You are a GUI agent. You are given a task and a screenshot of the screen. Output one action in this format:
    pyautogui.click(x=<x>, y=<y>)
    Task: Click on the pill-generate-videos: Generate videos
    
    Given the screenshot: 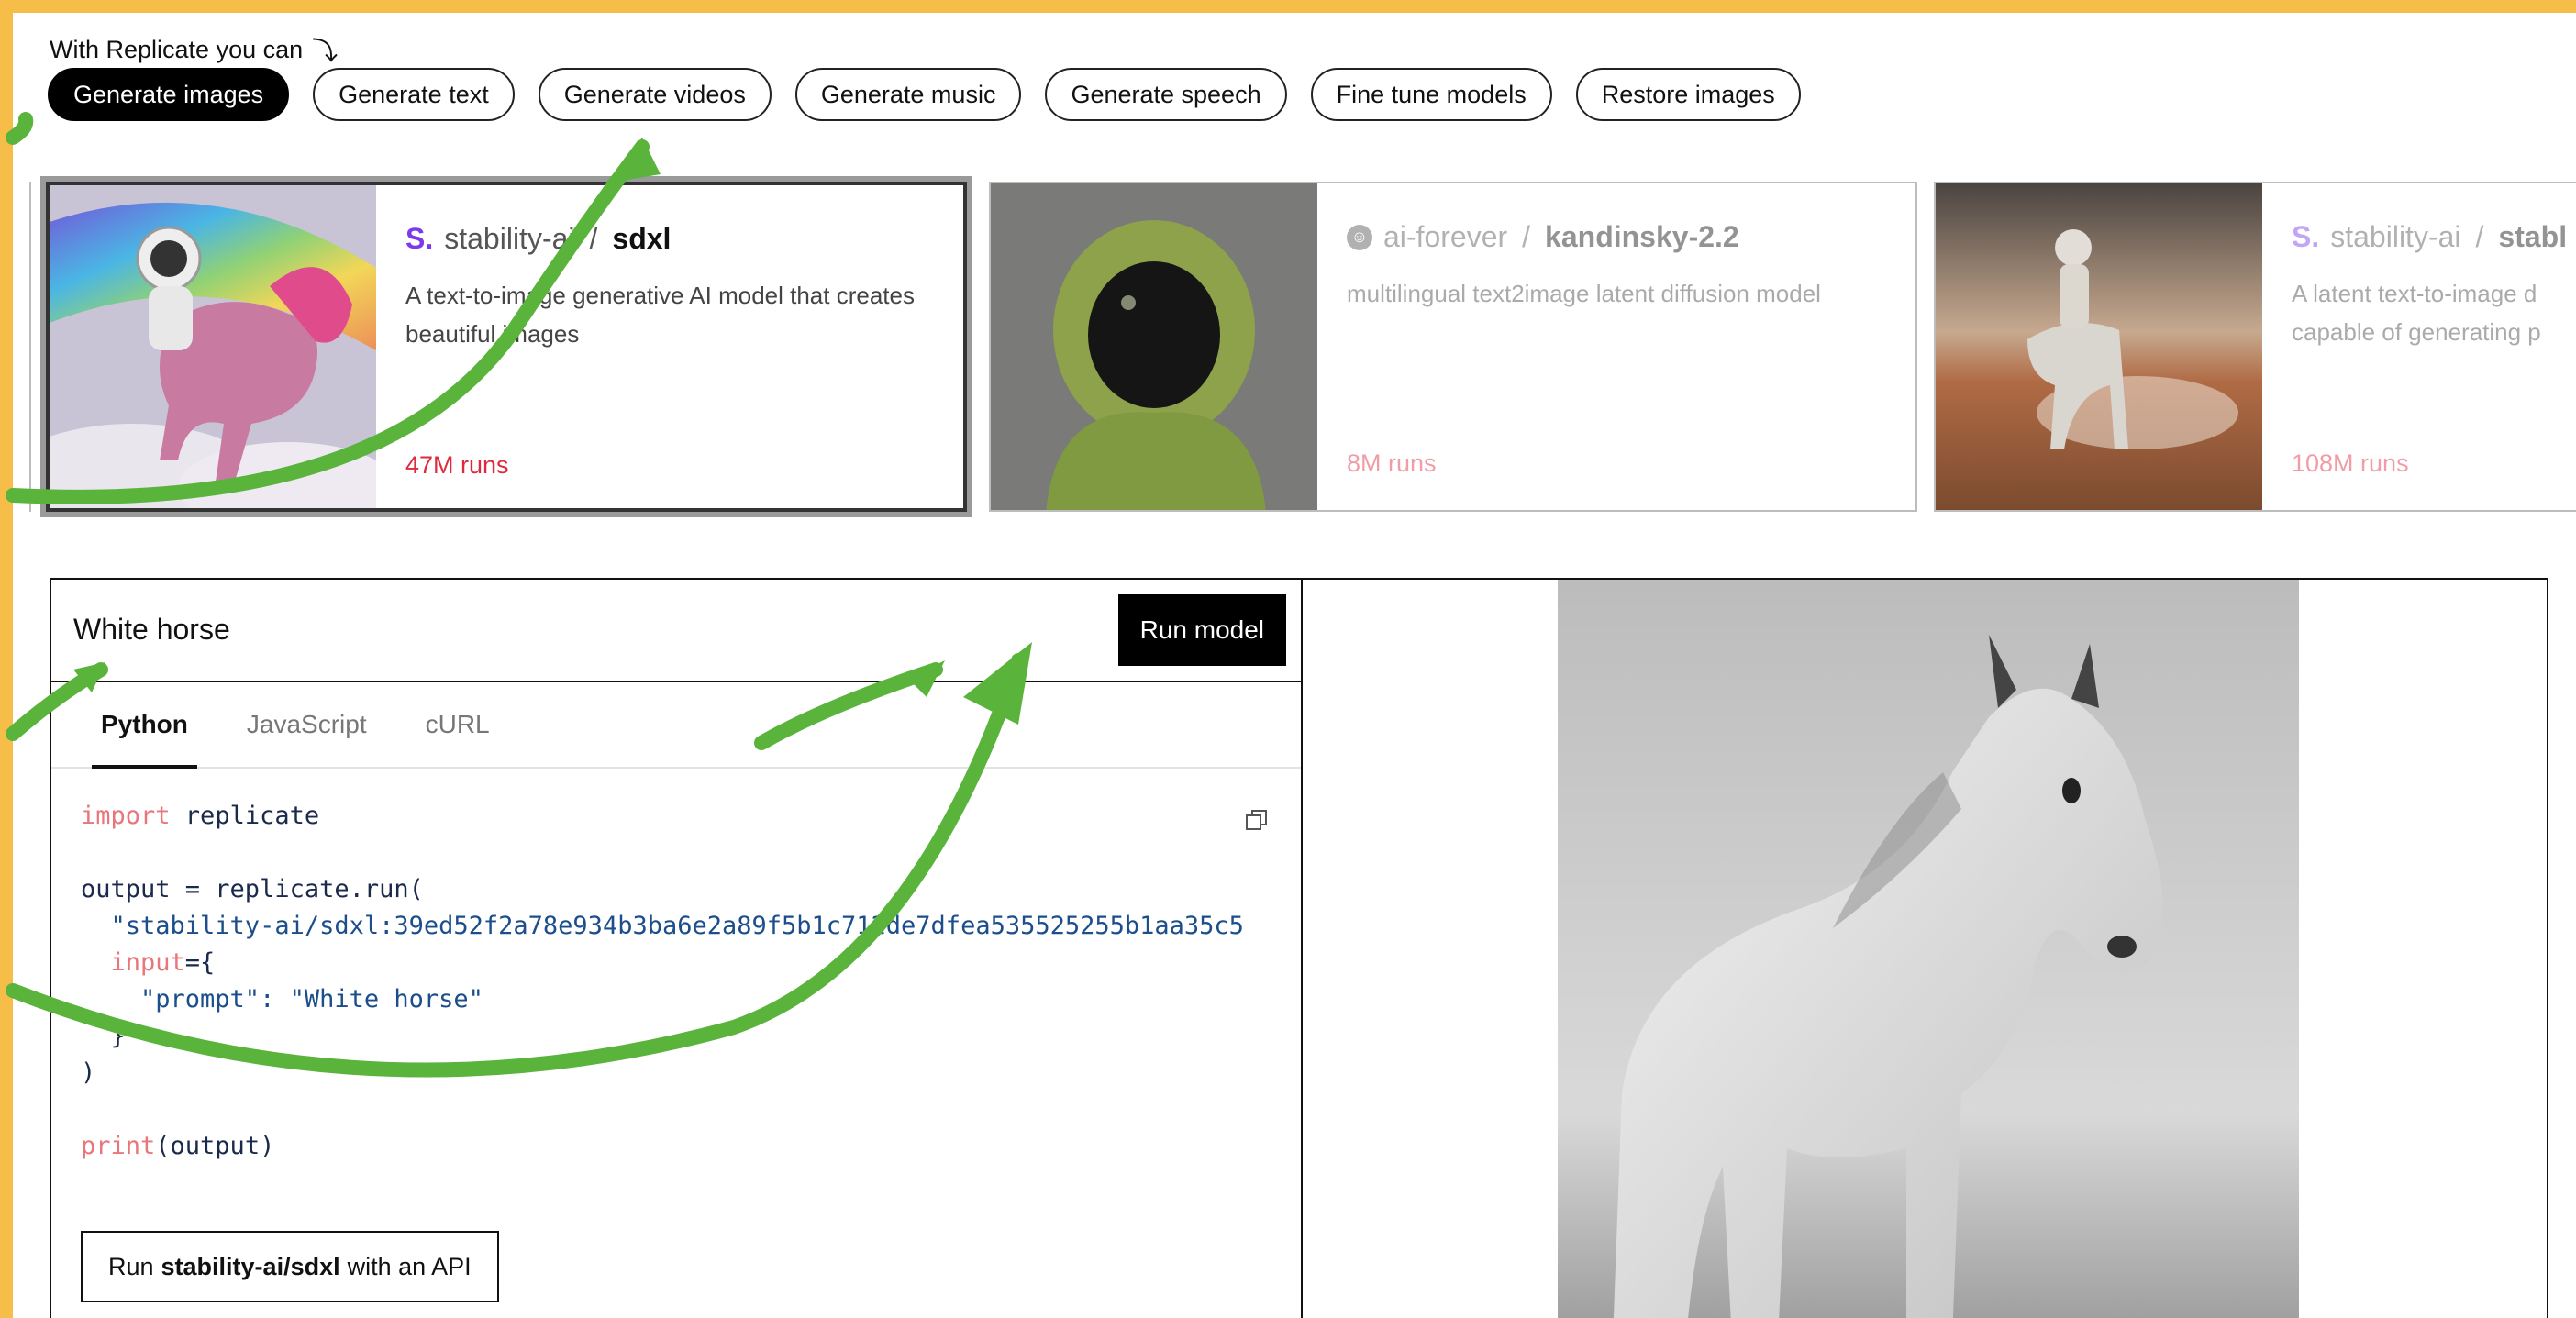 What is the action you would take?
    pyautogui.click(x=655, y=94)
    